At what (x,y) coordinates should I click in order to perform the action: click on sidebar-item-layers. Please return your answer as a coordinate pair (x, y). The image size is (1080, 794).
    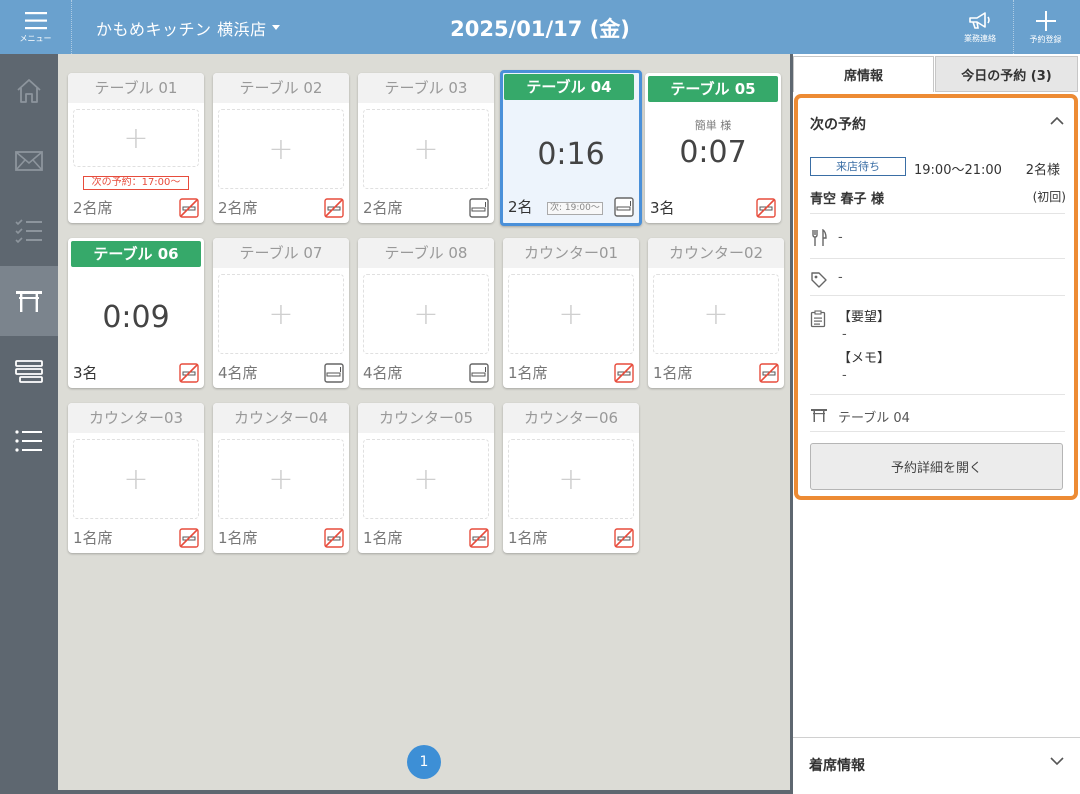
    Looking at the image, I should click on (29, 371).